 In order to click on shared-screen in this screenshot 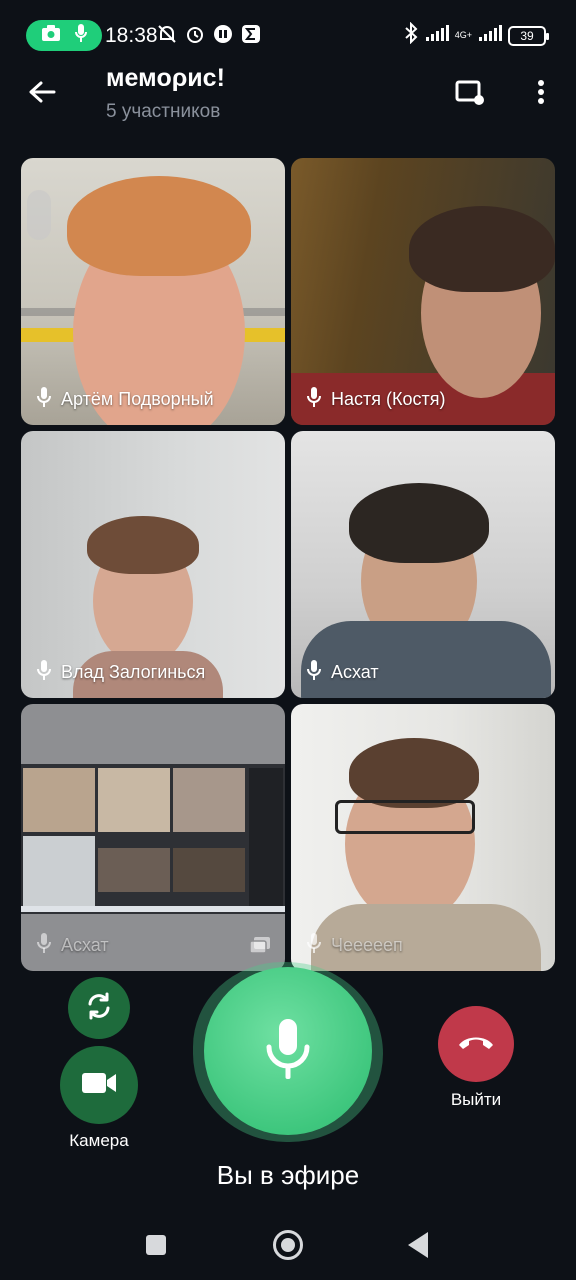, I will do `click(153, 839)`.